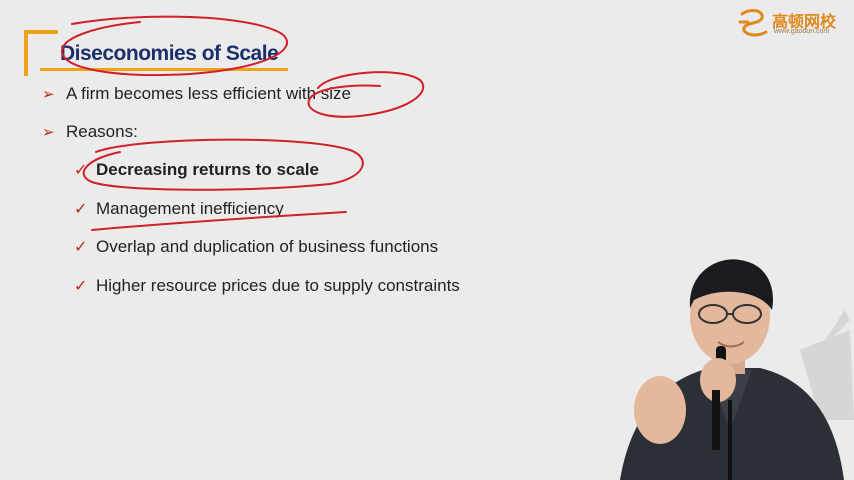 This screenshot has width=854, height=480. What do you see at coordinates (169, 53) in the screenshot?
I see `slide-title: Diseconomies of Scale` at bounding box center [169, 53].